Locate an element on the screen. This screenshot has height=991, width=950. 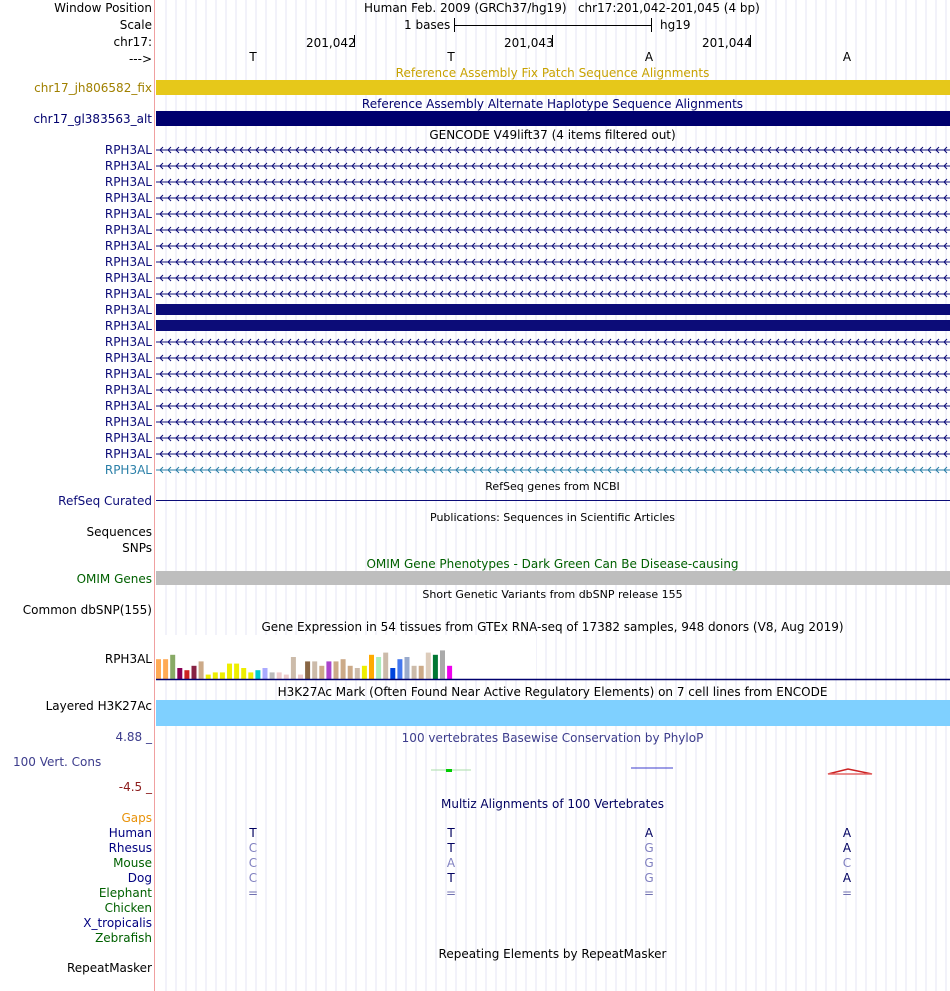
multiz-species-label: Human is located at coordinates (130, 833).